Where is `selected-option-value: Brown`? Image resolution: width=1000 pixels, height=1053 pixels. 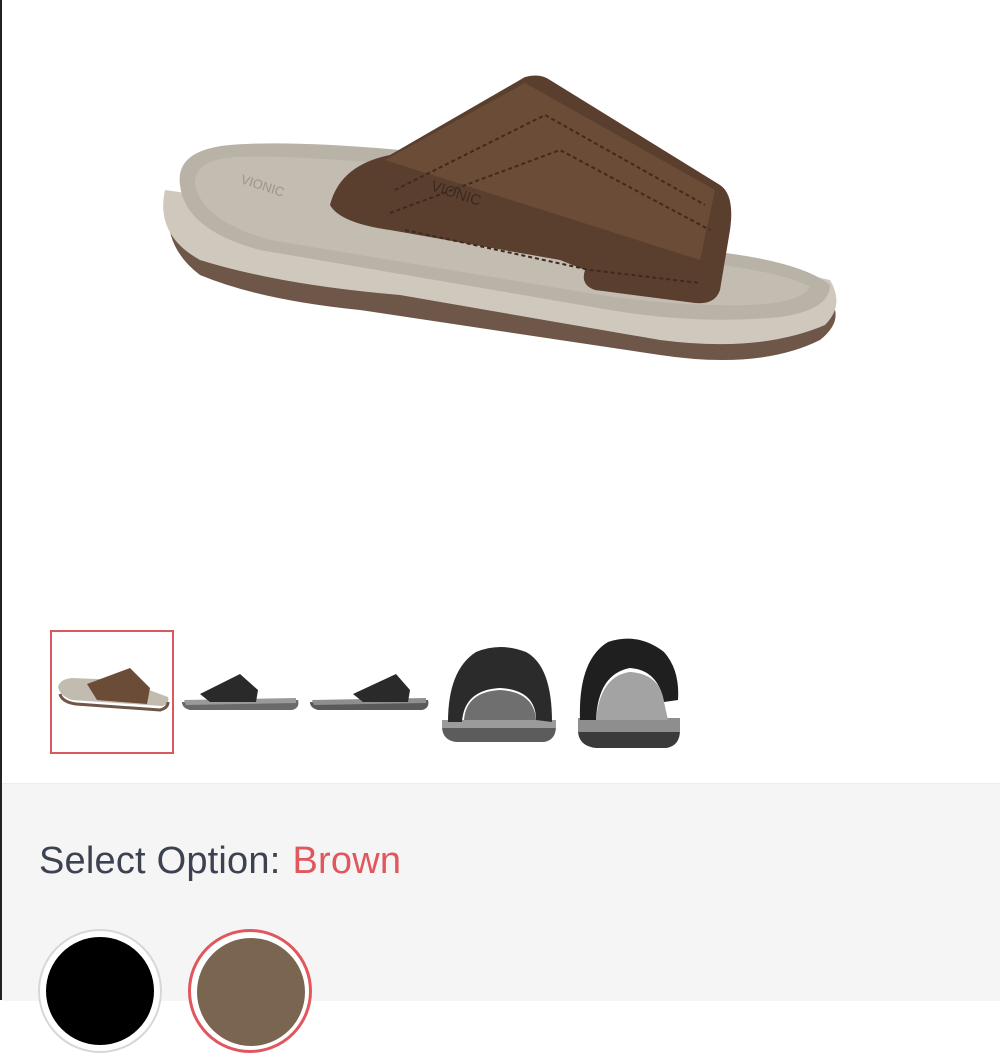
selected-option-value: Brown is located at coordinates (347, 861).